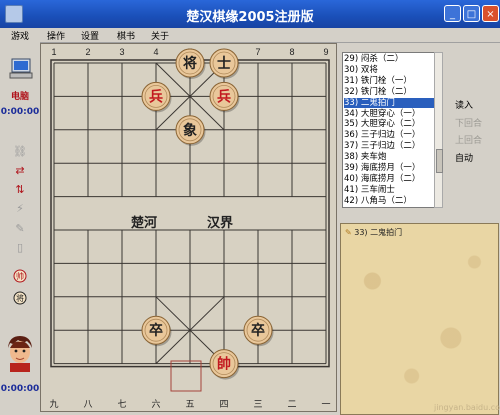 Image resolution: width=500 pixels, height=415 pixels. I want to click on file-label-top: 7, so click(257, 52).